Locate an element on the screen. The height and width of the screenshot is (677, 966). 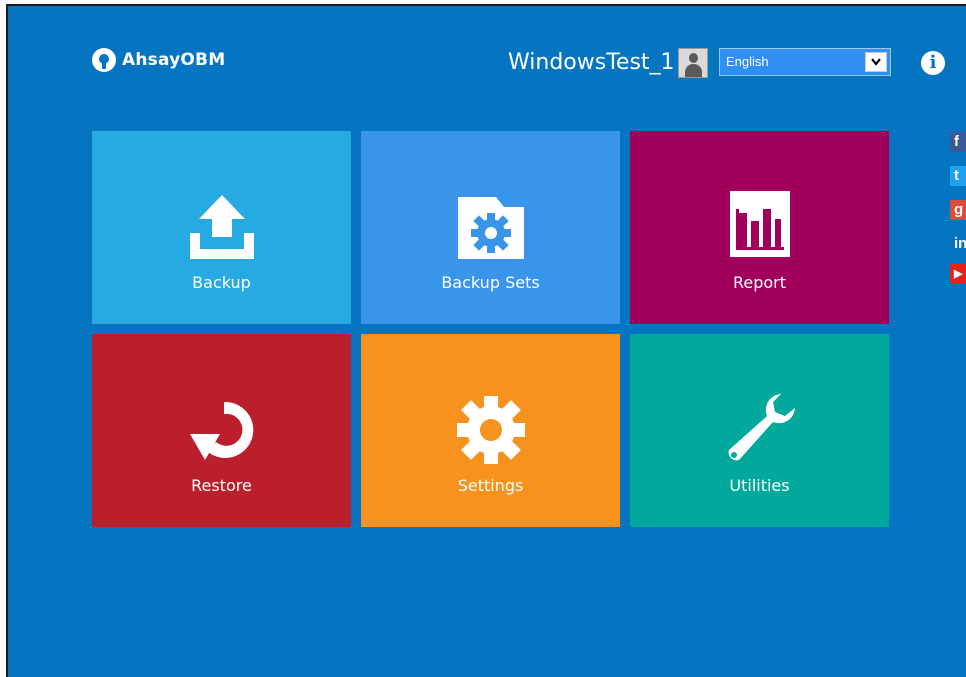
tile-report-label: Report is located at coordinates (759, 282).